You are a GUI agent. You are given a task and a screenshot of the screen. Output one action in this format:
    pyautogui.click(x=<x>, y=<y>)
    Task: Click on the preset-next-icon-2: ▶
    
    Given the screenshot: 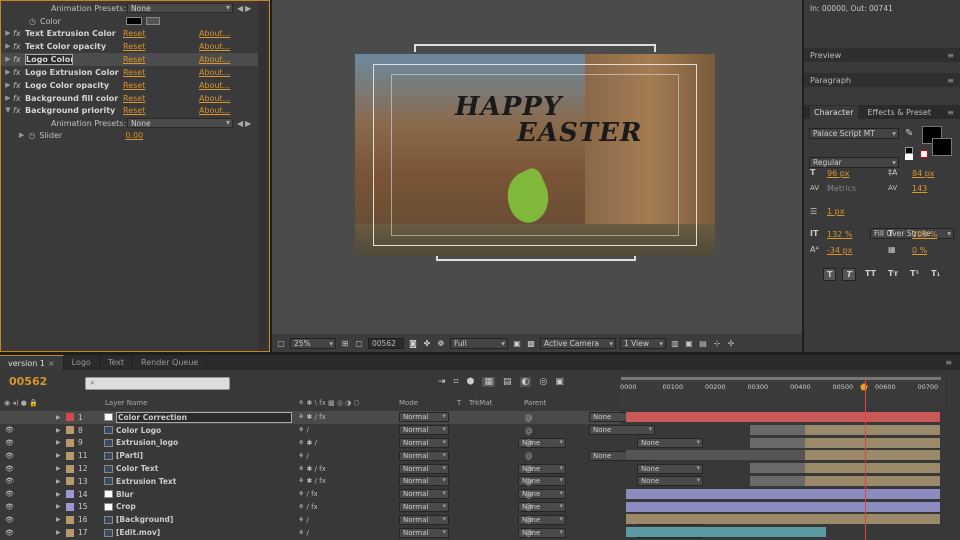 What is the action you would take?
    pyautogui.click(x=248, y=123)
    